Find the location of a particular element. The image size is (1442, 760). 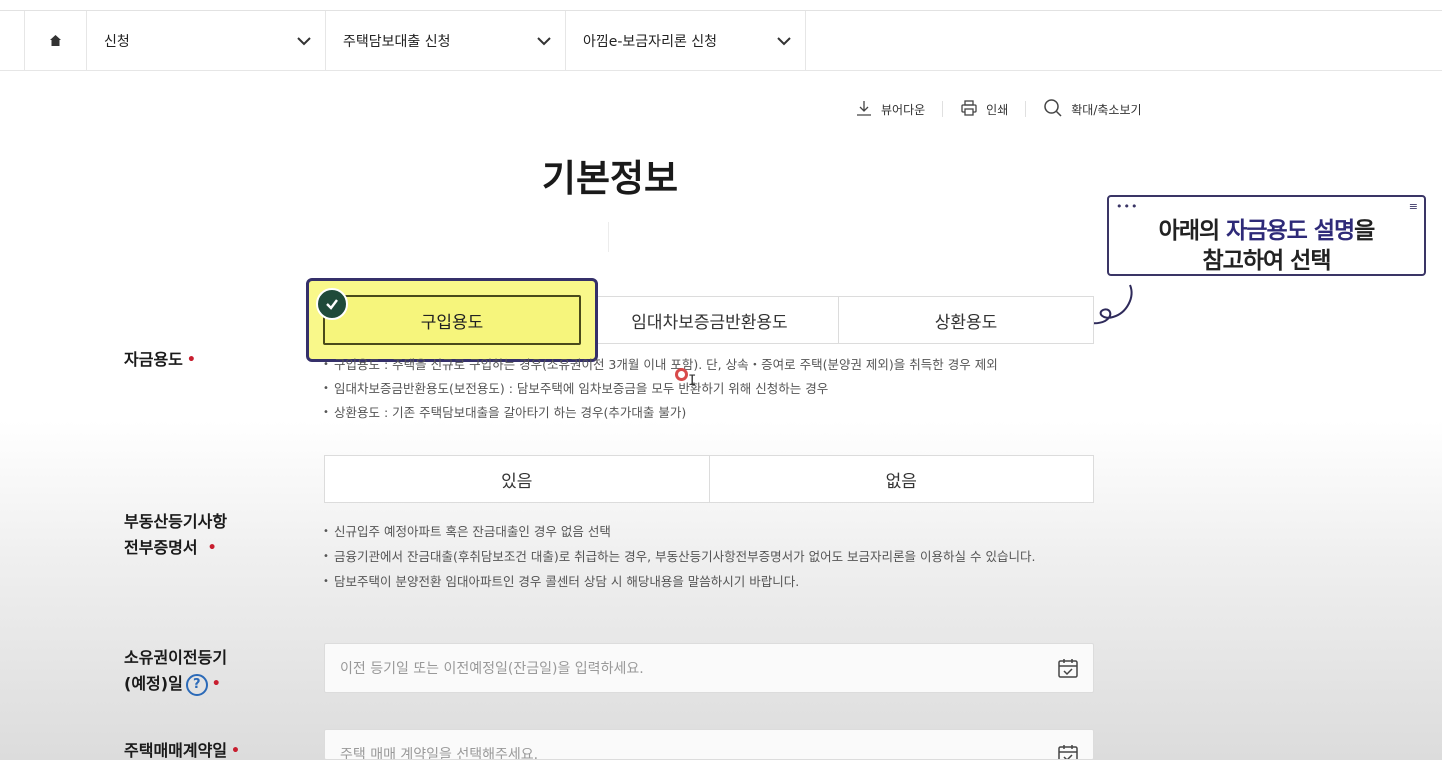

zoom-button: 확대/축소보기 is located at coordinates (1092, 109).